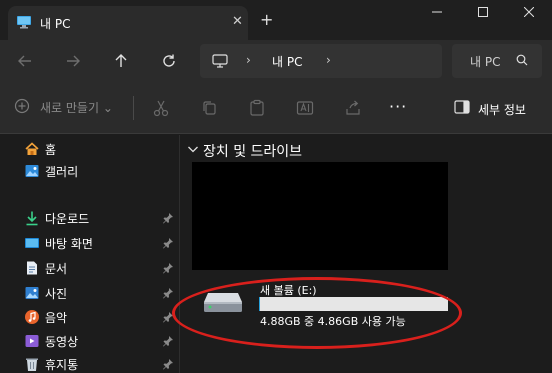 The image size is (552, 373). What do you see at coordinates (462, 107) in the screenshot?
I see `details-pane-icon` at bounding box center [462, 107].